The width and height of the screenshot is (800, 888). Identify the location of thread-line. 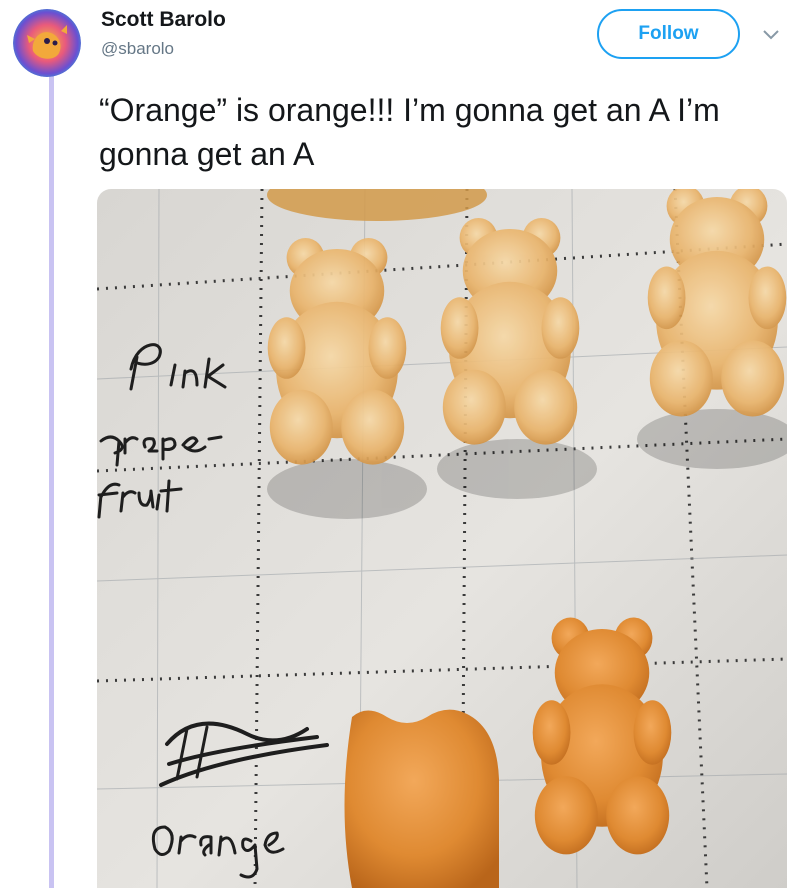
(51, 479).